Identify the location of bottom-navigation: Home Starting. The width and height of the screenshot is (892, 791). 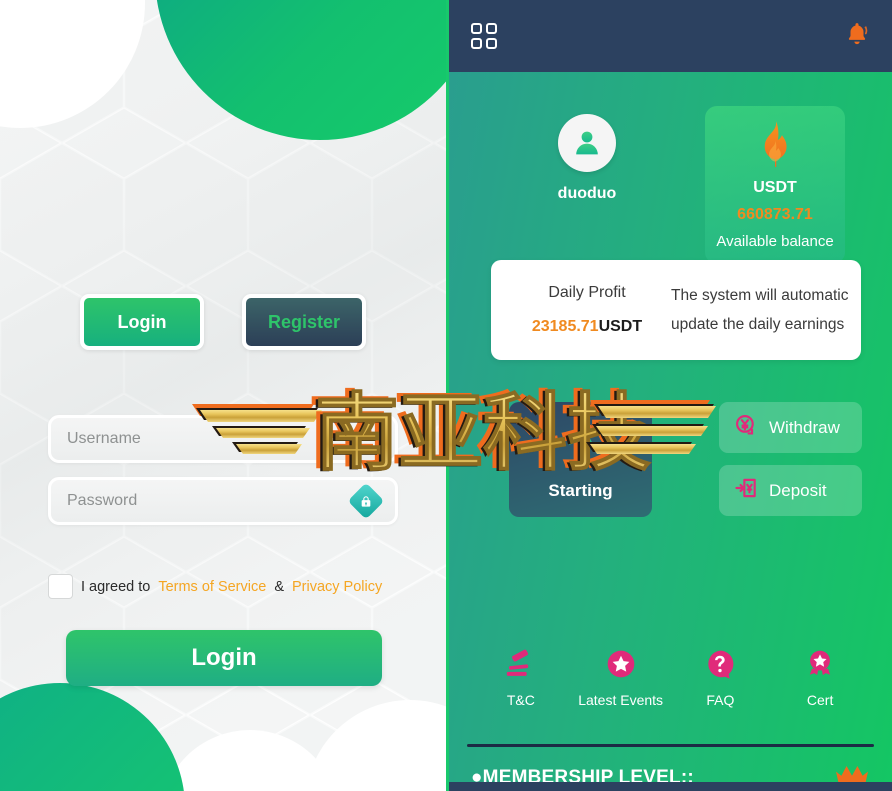
(670, 786).